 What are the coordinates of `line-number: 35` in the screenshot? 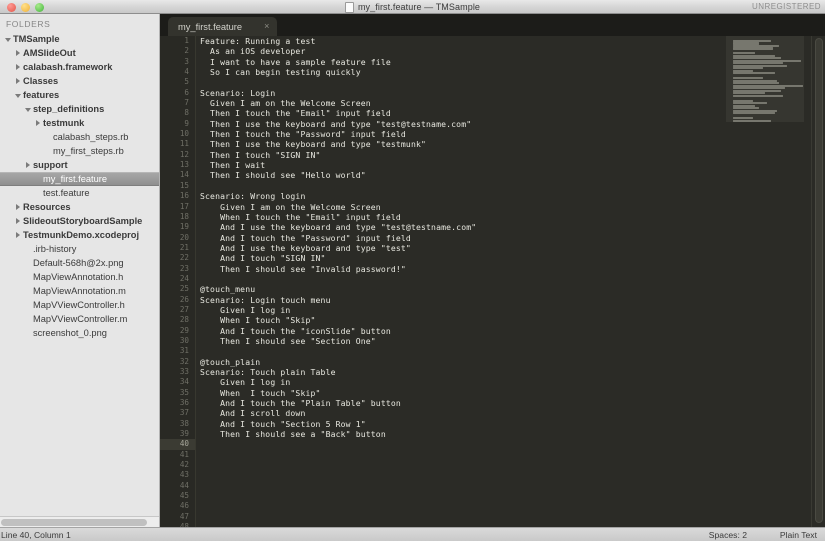 It's located at (184, 392).